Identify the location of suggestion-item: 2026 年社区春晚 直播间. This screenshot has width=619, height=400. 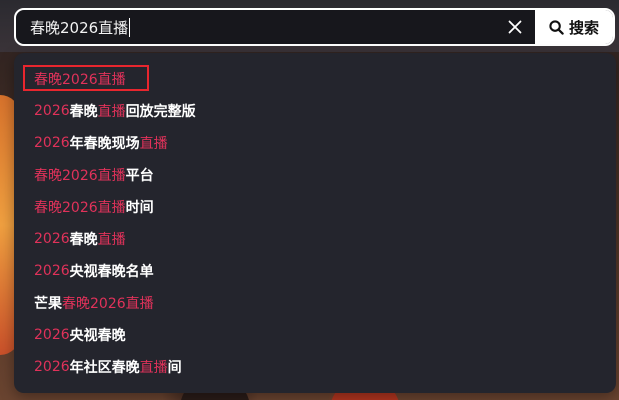
(315, 367).